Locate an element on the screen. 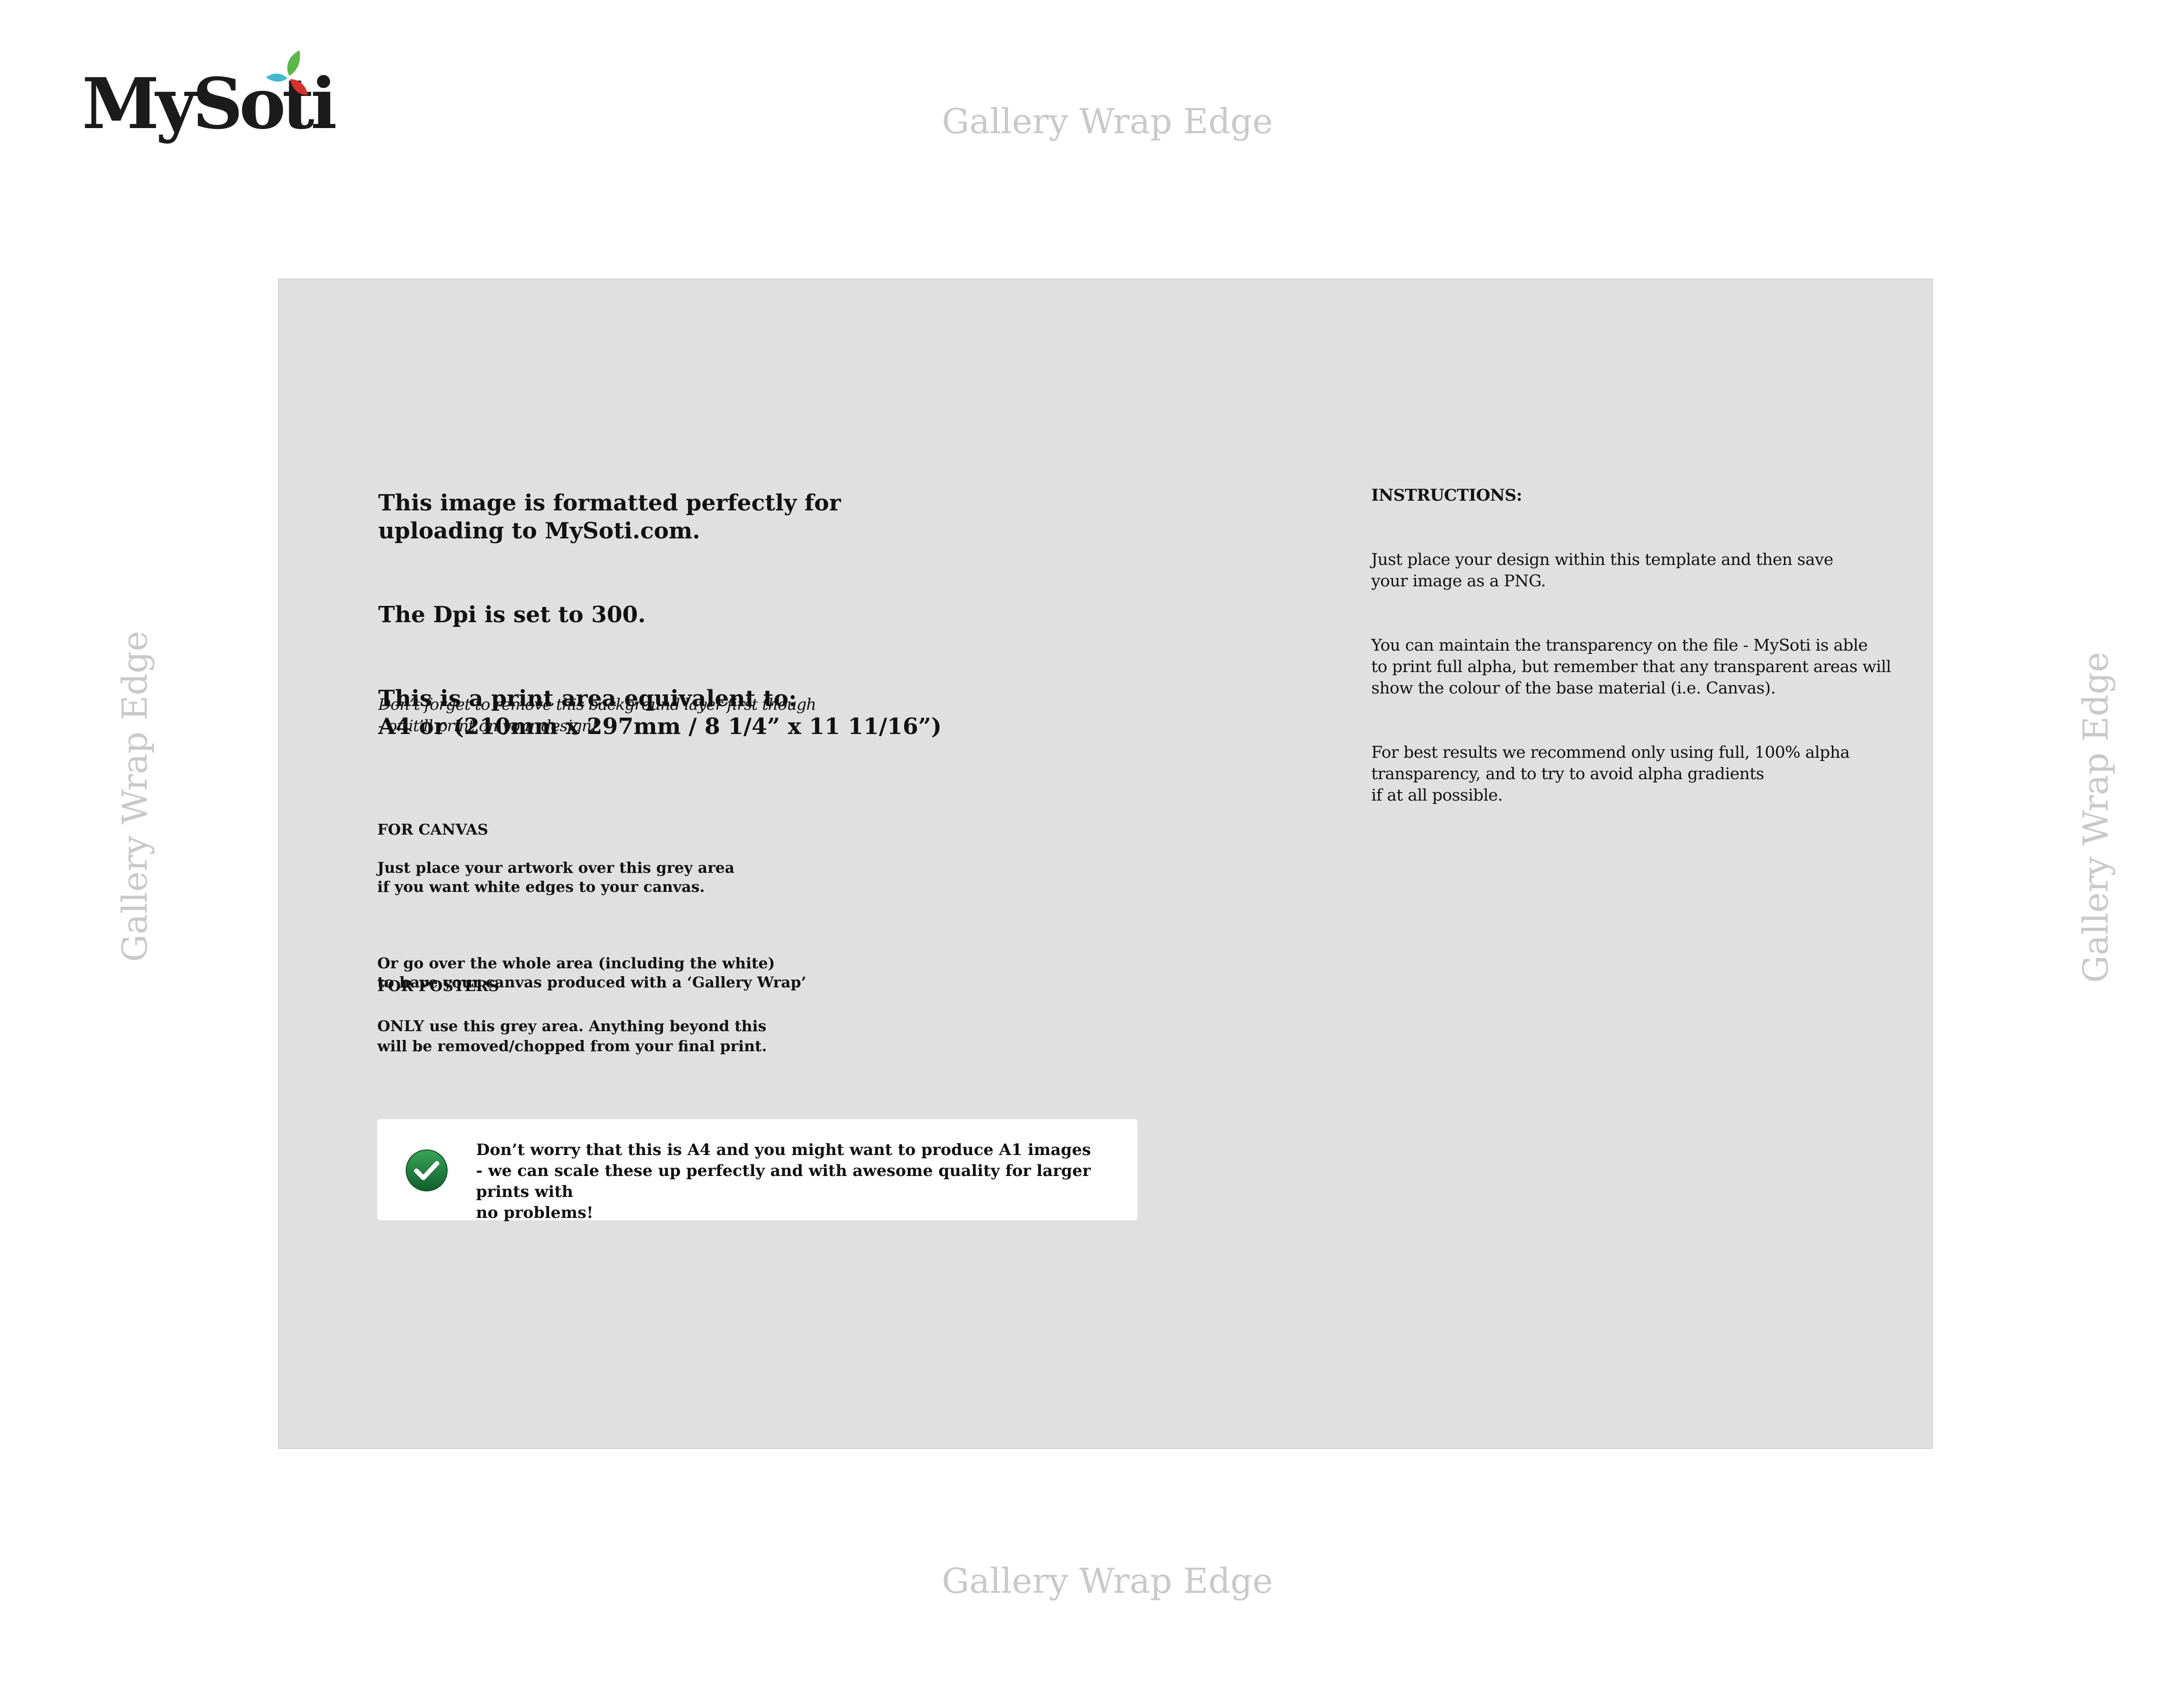 The height and width of the screenshot is (1706, 2184). instructions-title: INSTRUCTIONS: is located at coordinates (1446, 495).